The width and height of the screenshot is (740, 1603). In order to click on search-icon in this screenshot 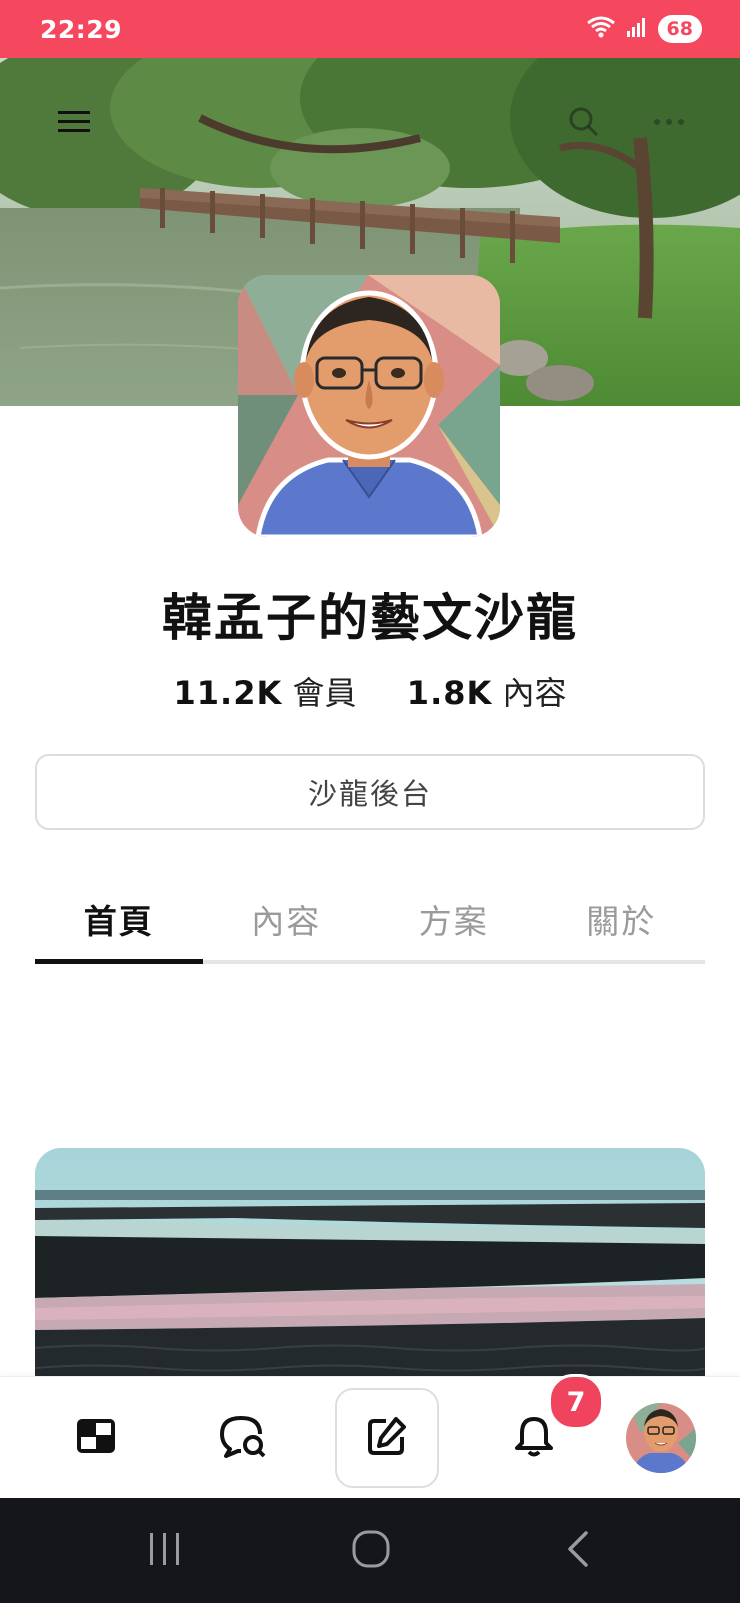, I will do `click(584, 122)`.